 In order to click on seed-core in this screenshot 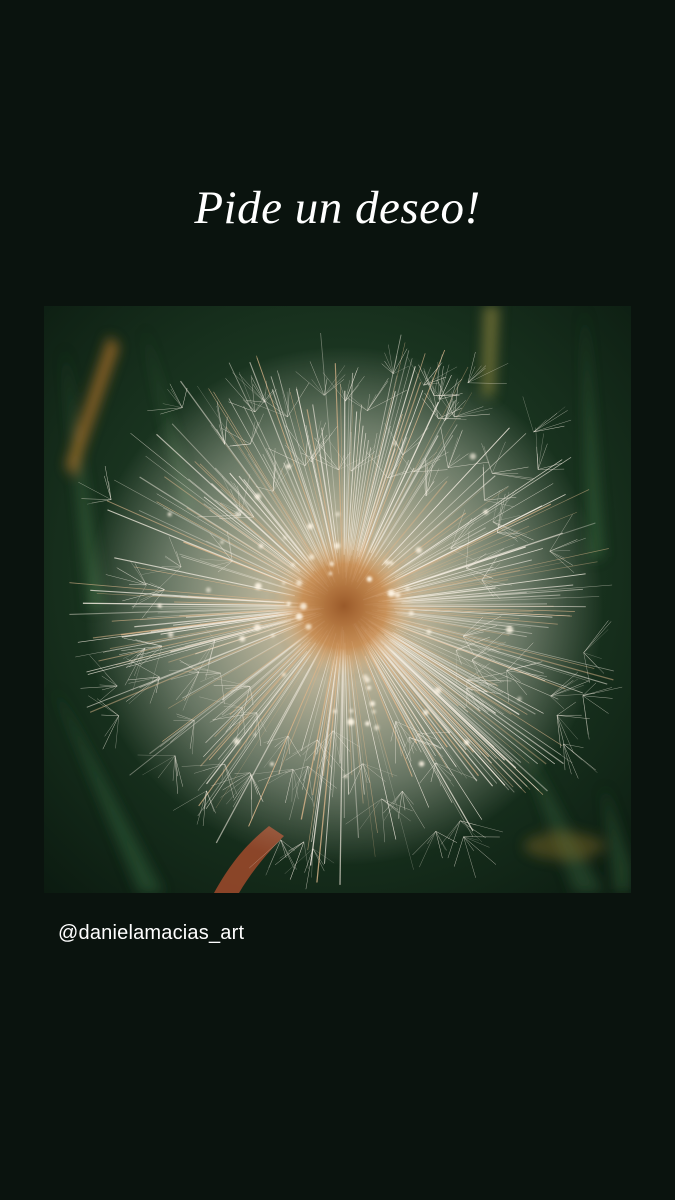, I will do `click(344, 606)`.